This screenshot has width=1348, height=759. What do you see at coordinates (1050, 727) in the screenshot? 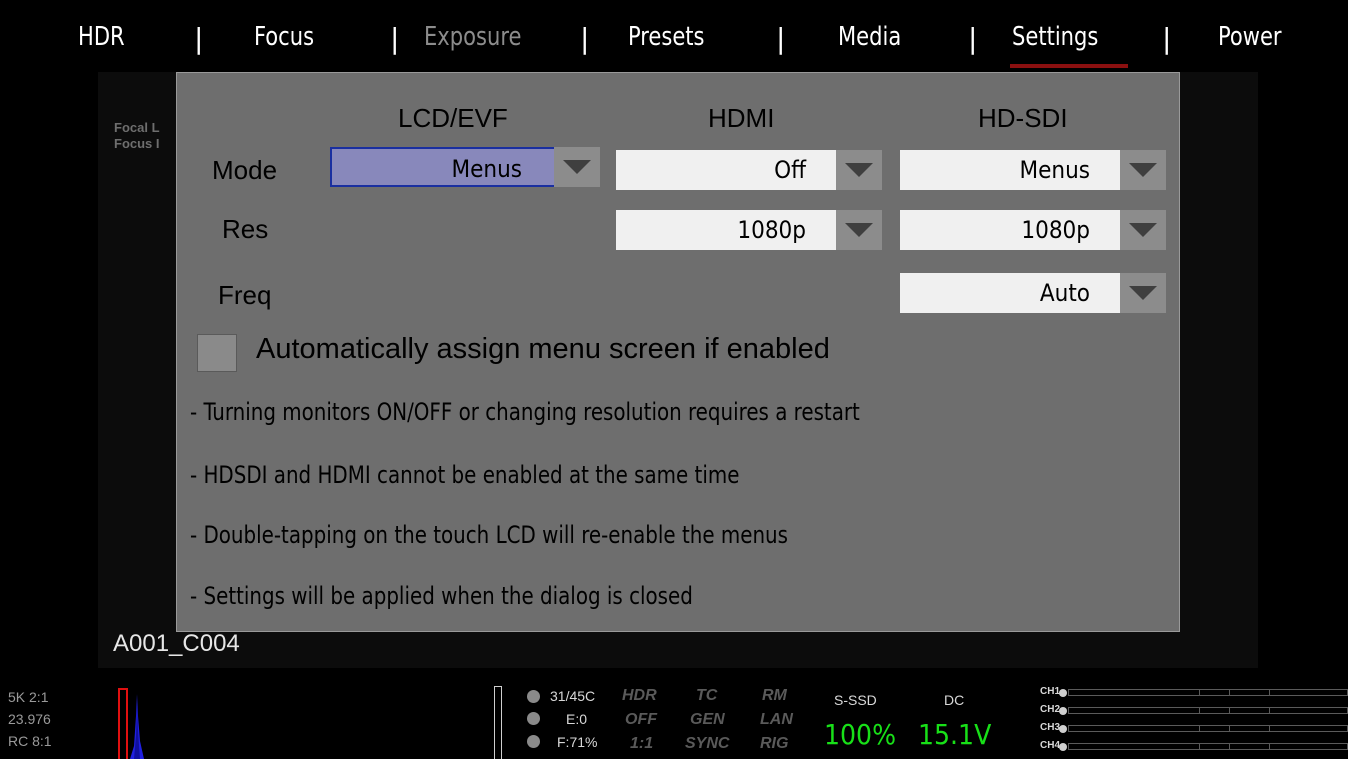
I see `channel-label-ch3: CH3` at bounding box center [1050, 727].